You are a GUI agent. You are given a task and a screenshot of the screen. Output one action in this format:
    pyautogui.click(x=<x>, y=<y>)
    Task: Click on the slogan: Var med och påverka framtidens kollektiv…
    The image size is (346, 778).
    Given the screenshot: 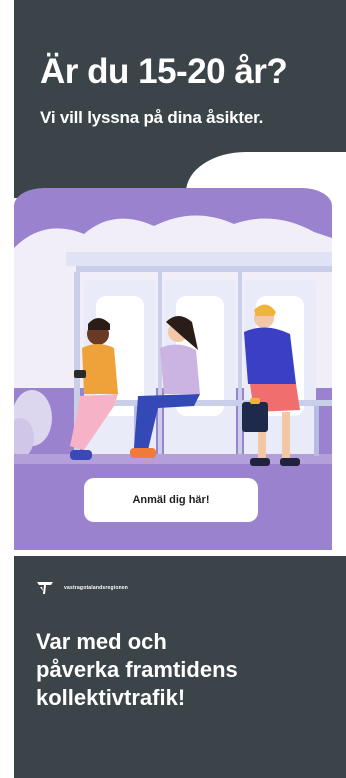 What is the action you would take?
    pyautogui.click(x=137, y=670)
    